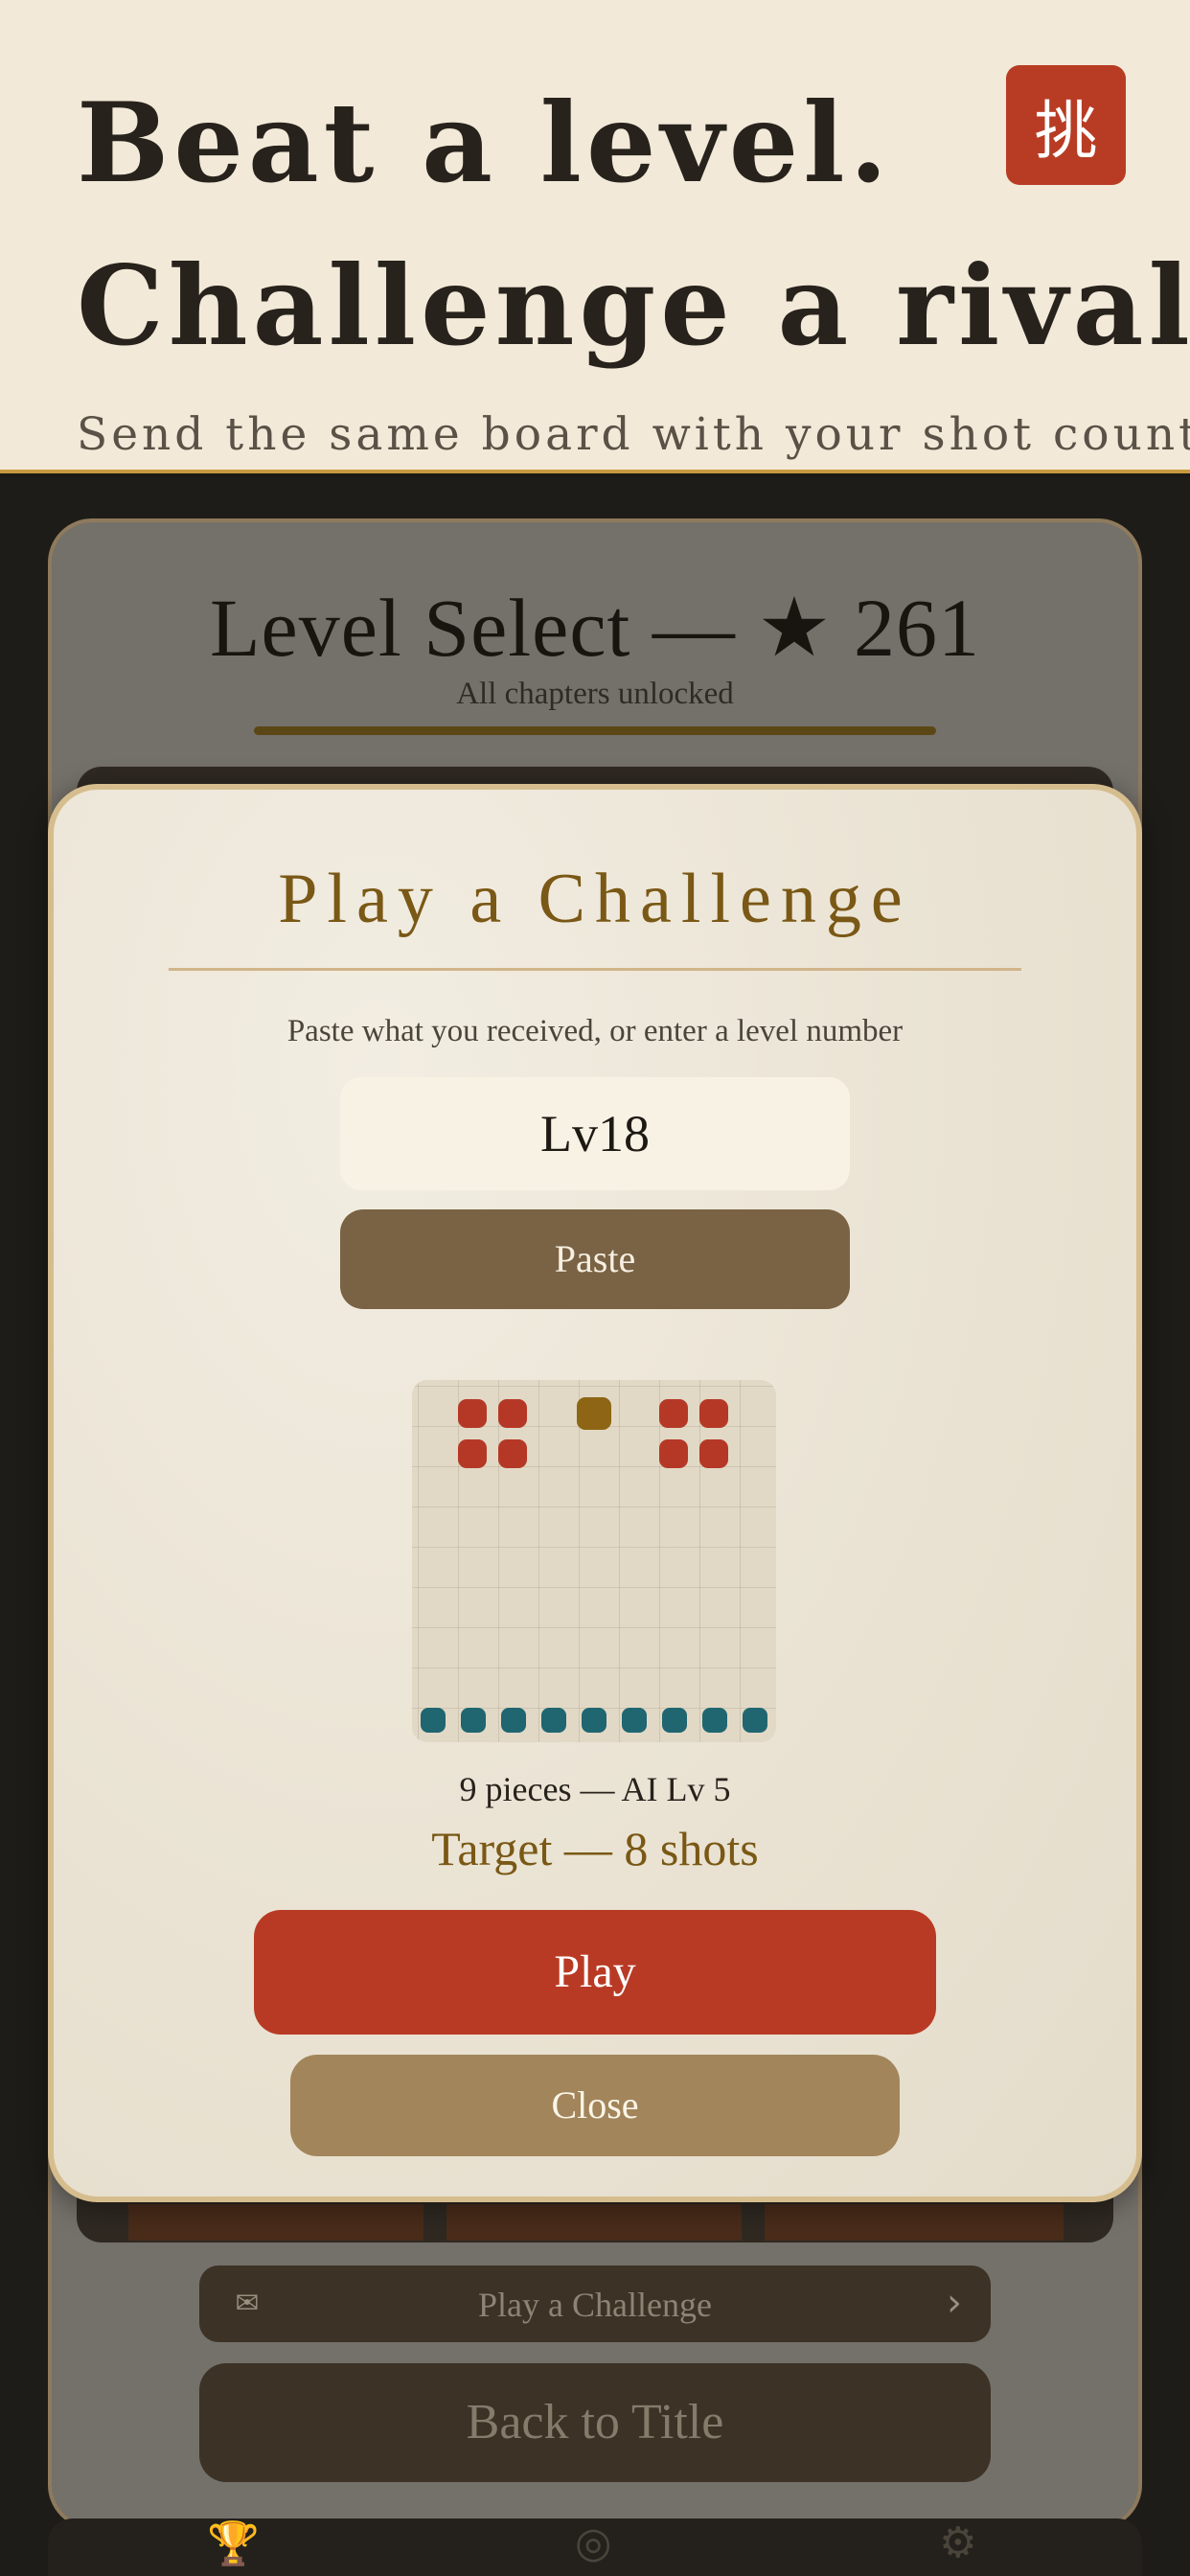 Image resolution: width=1190 pixels, height=2576 pixels. I want to click on challenge-code-input, so click(595, 1133).